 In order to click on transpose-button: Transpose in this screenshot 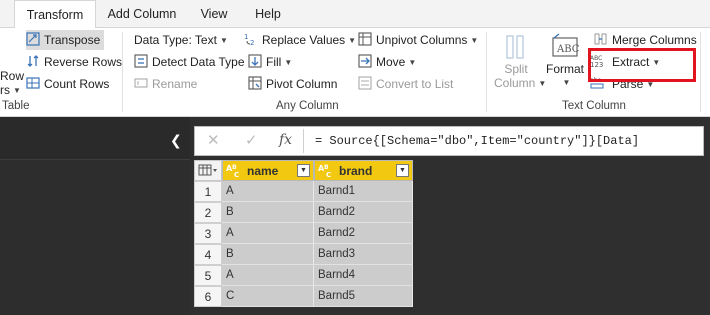, I will do `click(65, 40)`.